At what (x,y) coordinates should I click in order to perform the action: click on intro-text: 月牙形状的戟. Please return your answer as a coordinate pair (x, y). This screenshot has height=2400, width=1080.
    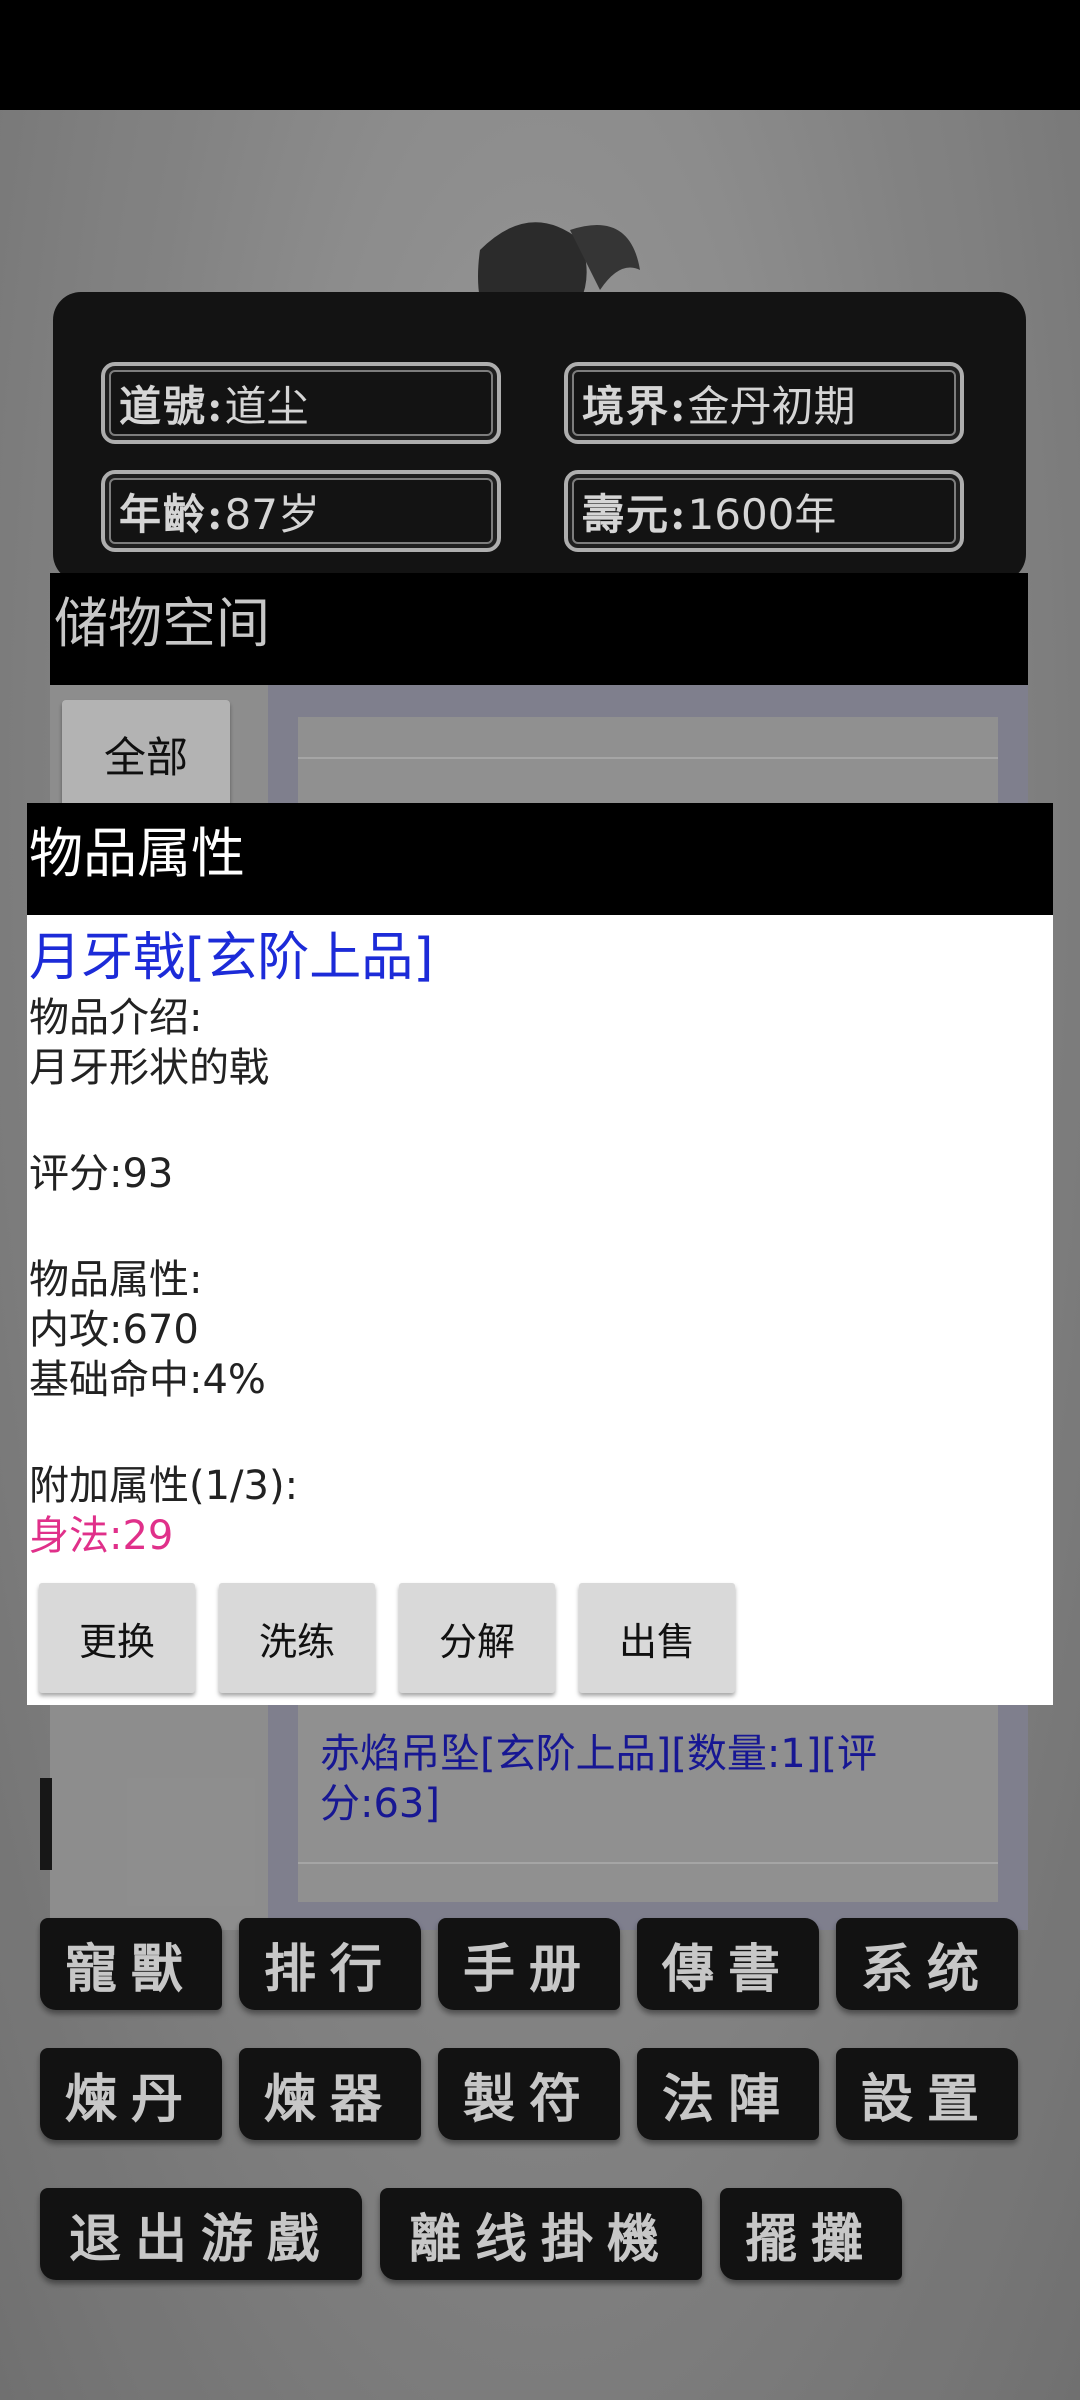
    Looking at the image, I should click on (149, 1068).